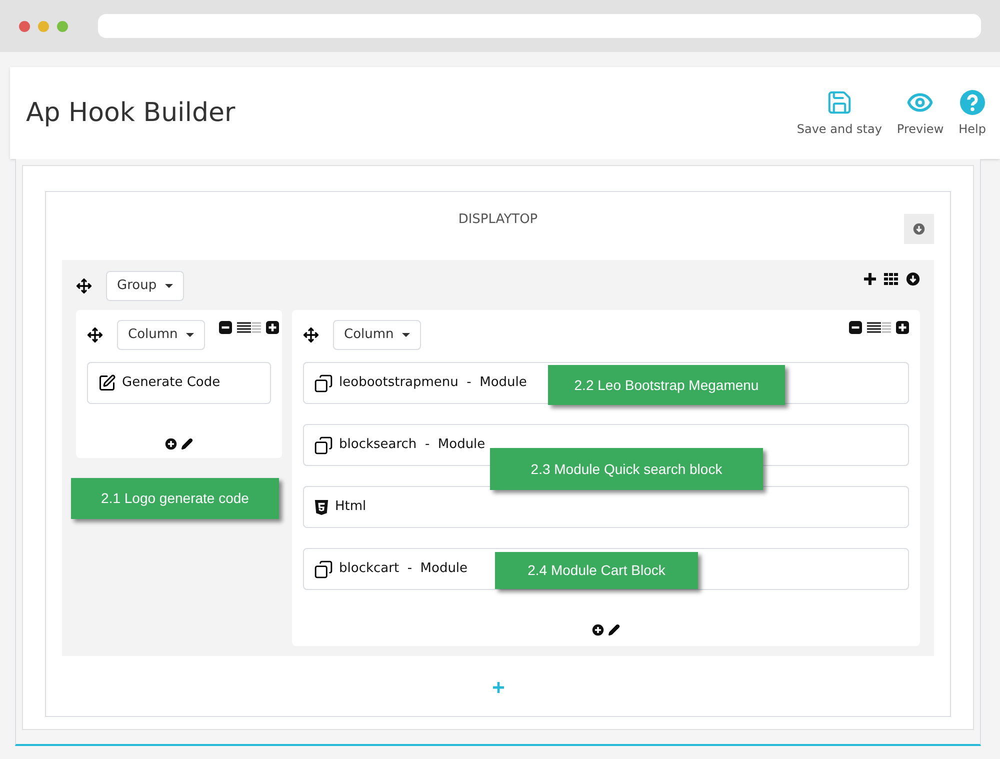  Describe the element at coordinates (171, 383) in the screenshot. I see `module-label: Generate Code` at that location.